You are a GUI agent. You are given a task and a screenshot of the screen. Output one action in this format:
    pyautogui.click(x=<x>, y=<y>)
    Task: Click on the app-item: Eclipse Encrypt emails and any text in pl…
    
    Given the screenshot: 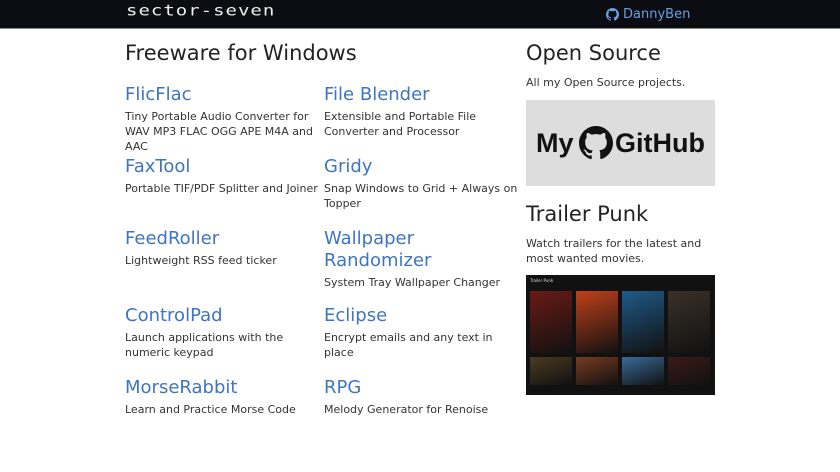 What is the action you would take?
    pyautogui.click(x=421, y=332)
    